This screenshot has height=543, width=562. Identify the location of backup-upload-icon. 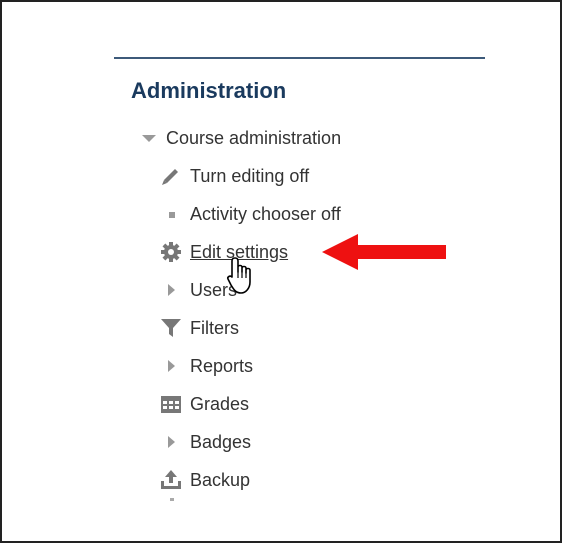
(171, 480).